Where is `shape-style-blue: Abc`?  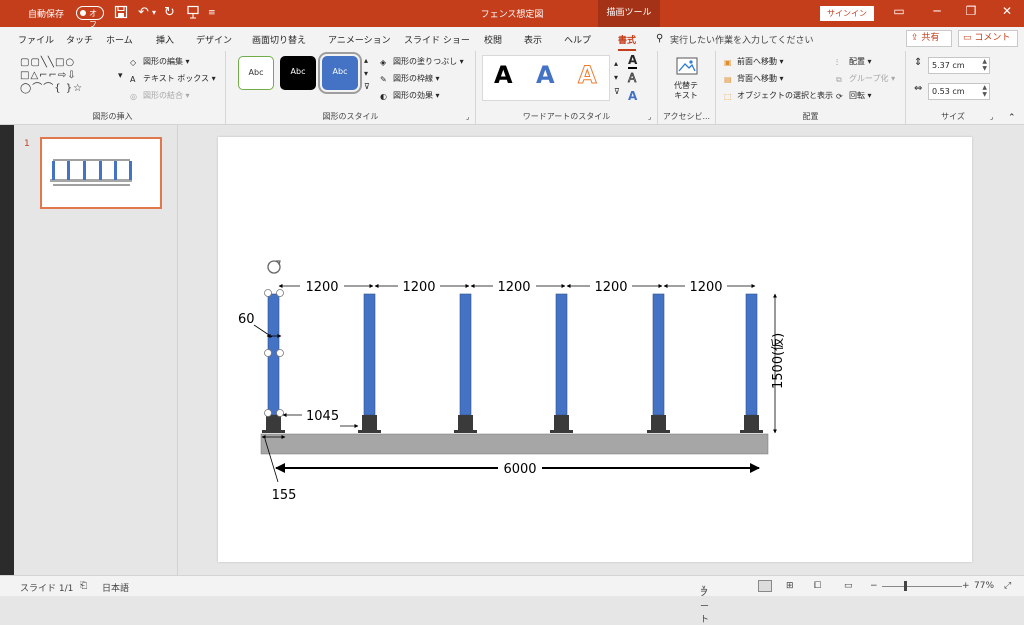
shape-style-blue: Abc is located at coordinates (340, 73).